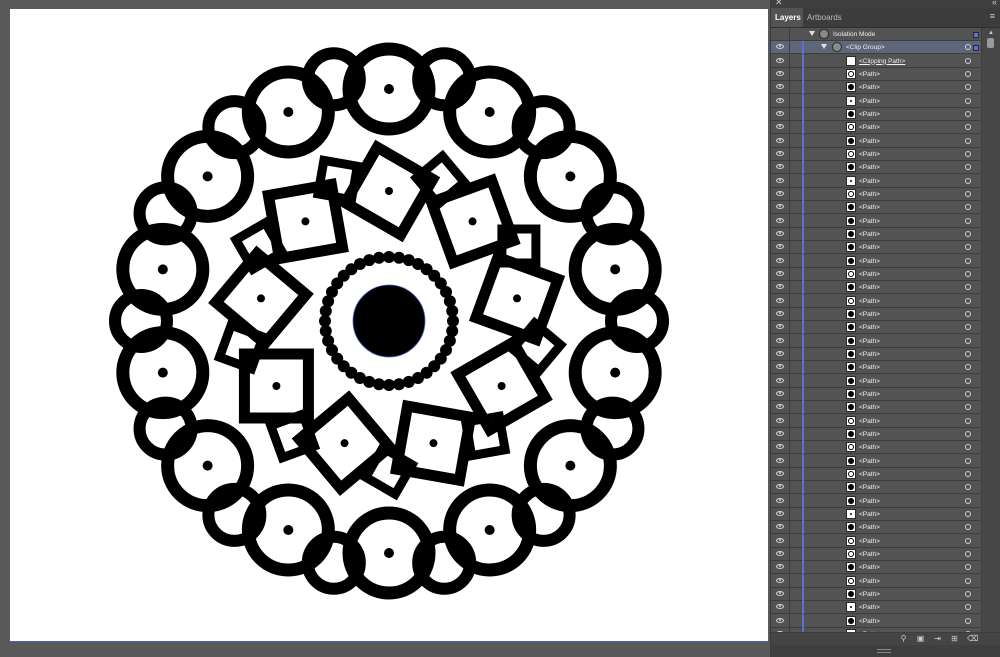 This screenshot has height=657, width=1000. What do you see at coordinates (779, 4) in the screenshot?
I see `close-panel-icon: ✕` at bounding box center [779, 4].